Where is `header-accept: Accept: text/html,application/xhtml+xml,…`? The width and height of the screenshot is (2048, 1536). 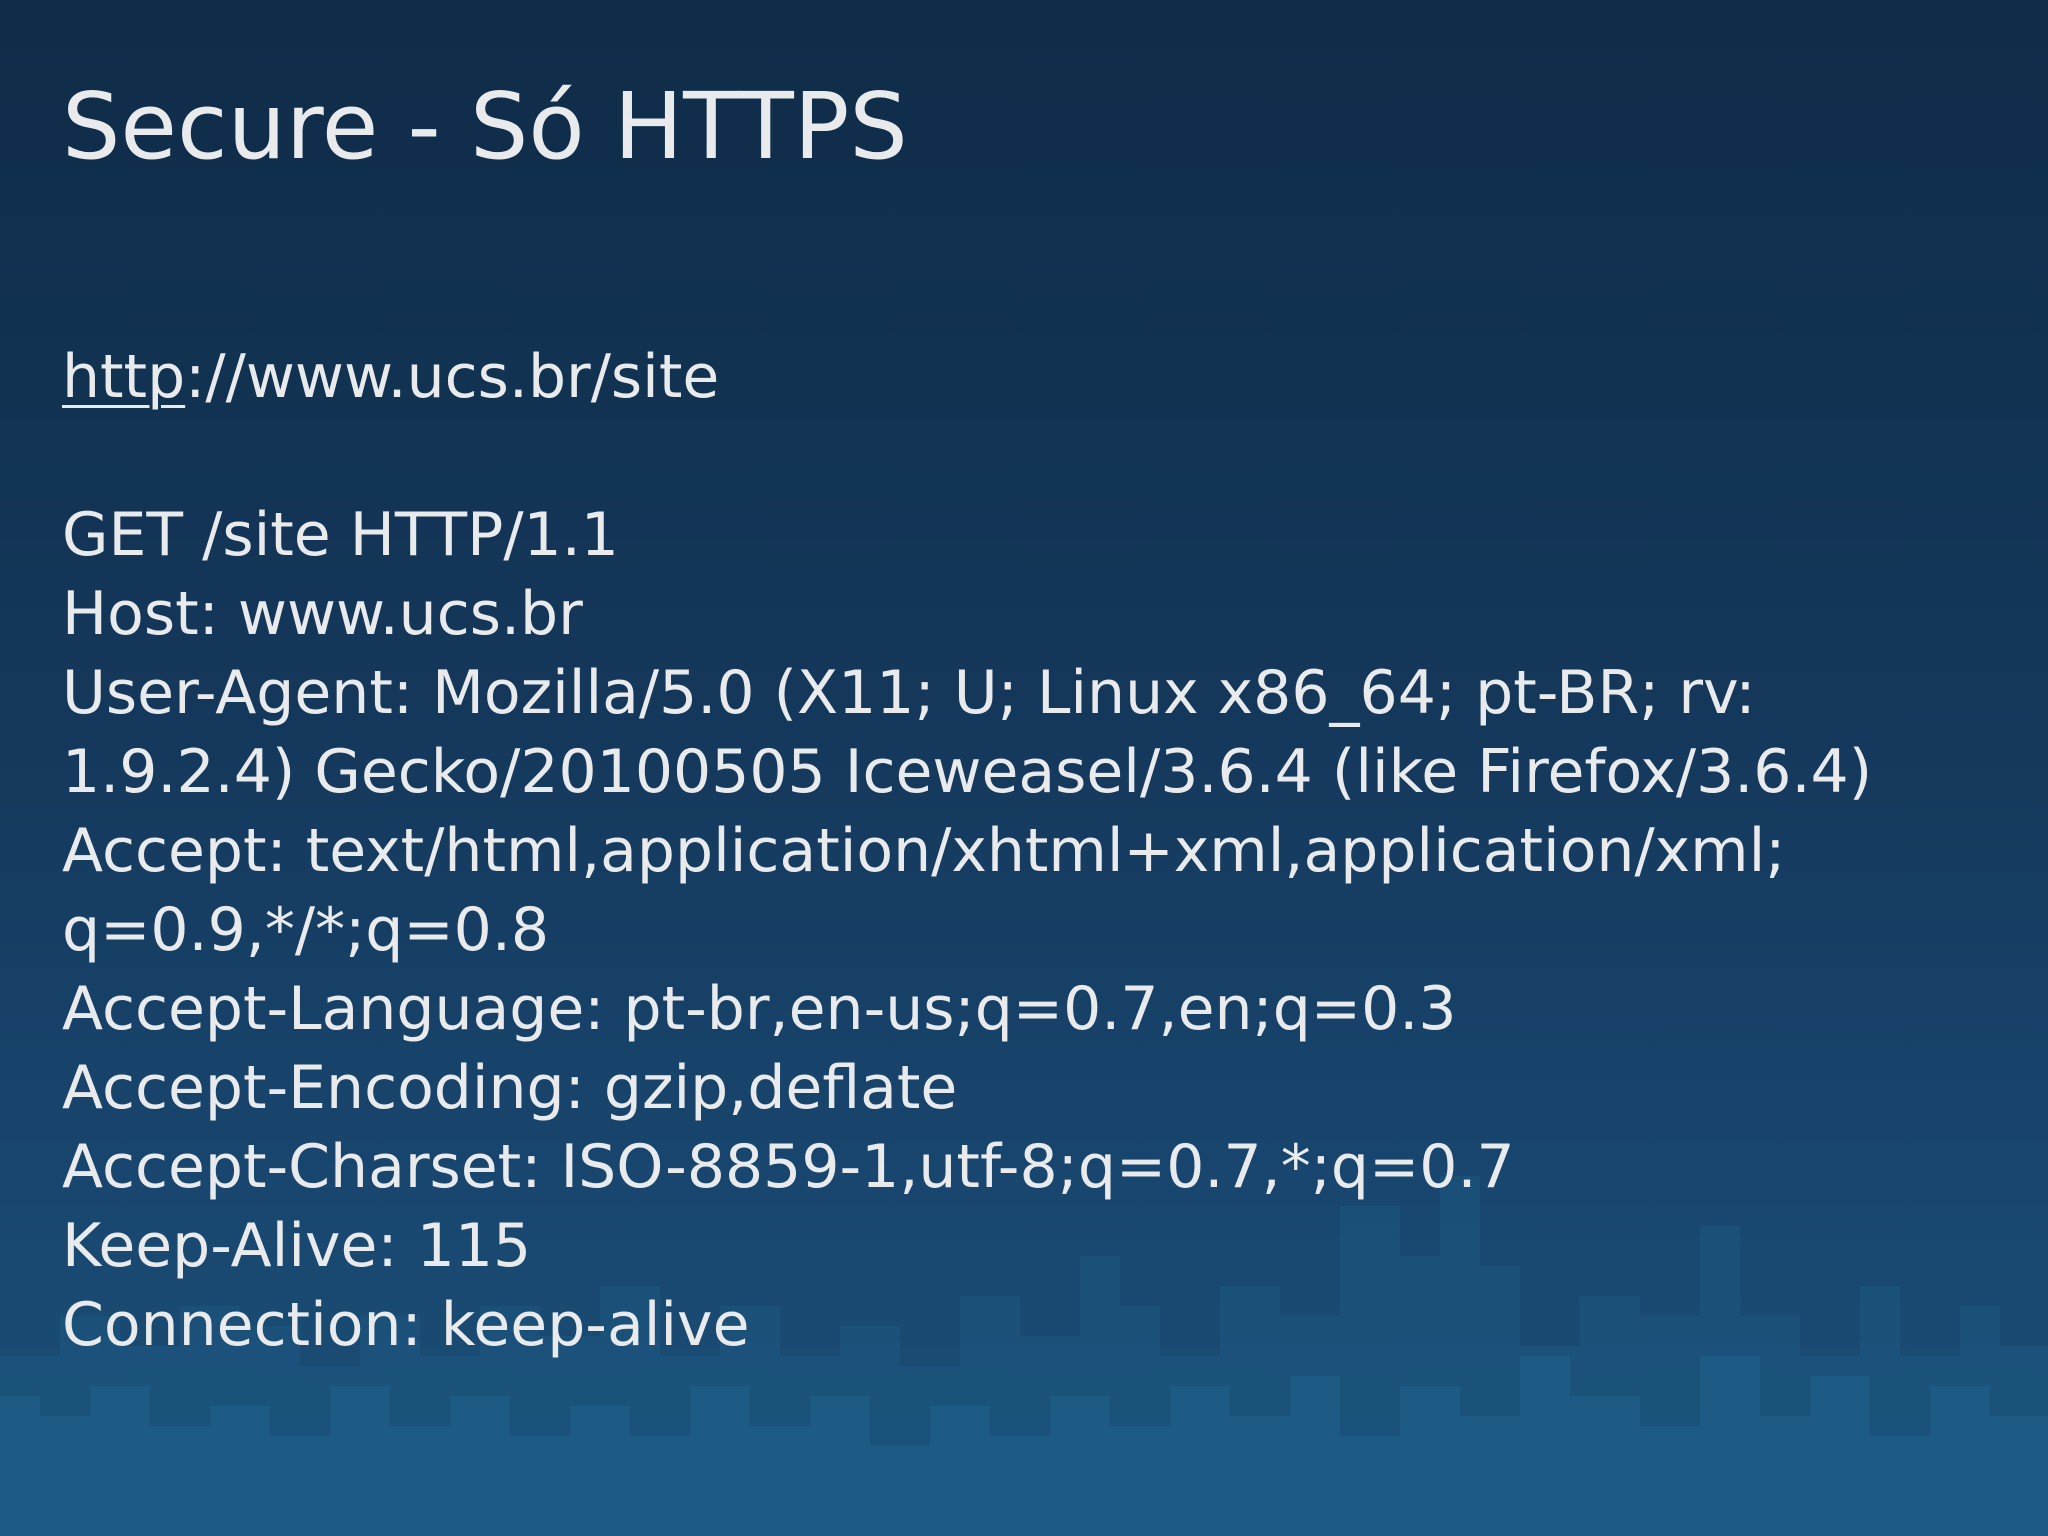
header-accept: Accept: text/html,application/xhtml+xml,… is located at coordinates (924, 851).